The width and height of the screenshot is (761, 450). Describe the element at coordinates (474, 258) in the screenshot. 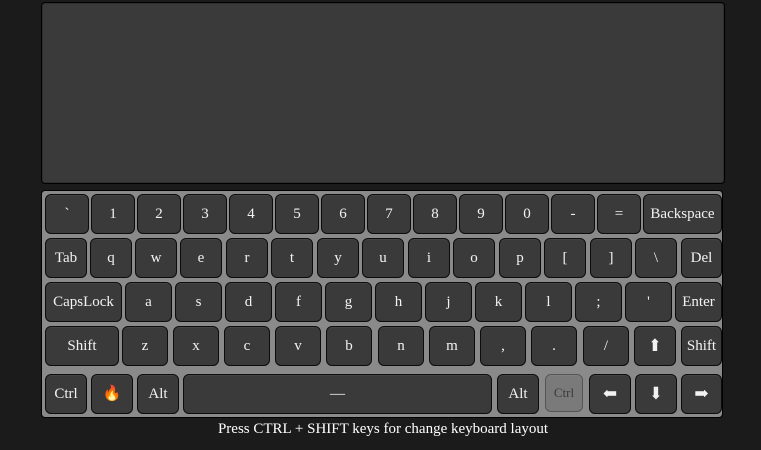

I see `key-o: o` at that location.